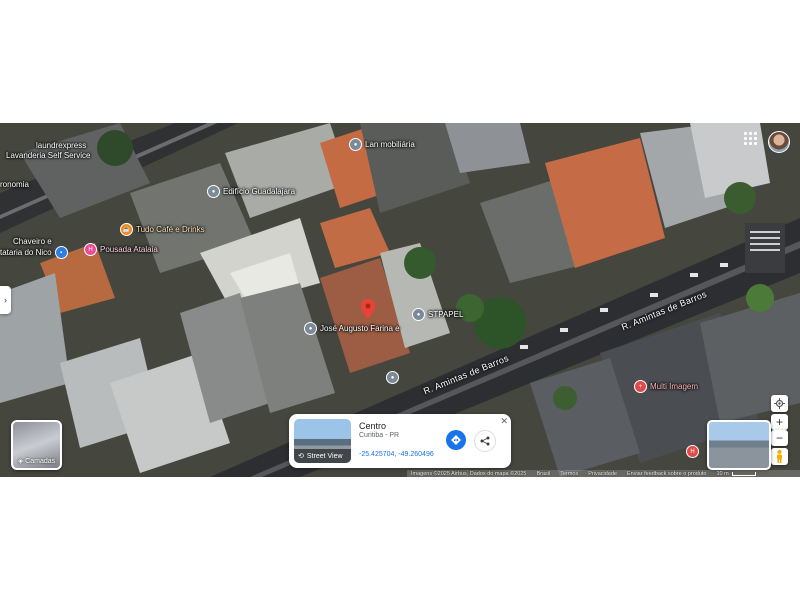 The image size is (800, 600). I want to click on street-view-thumbnail: ⟲ Street View, so click(322, 441).